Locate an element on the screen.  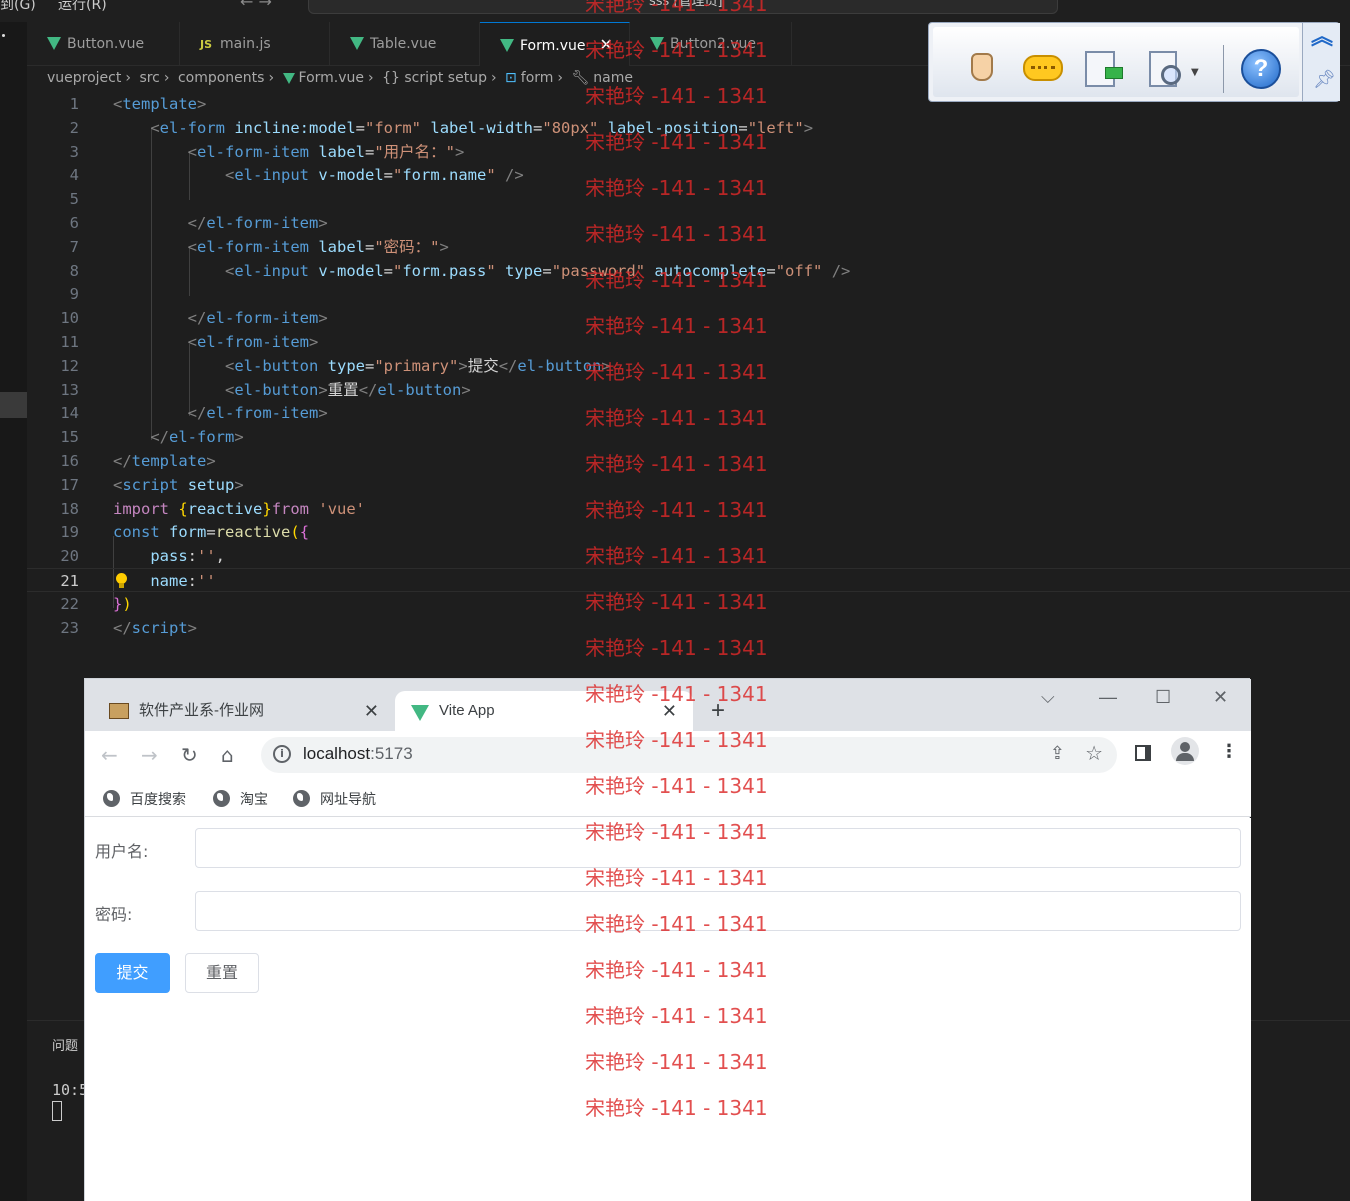
close-tab-icon: ✕ is located at coordinates (371, 711).